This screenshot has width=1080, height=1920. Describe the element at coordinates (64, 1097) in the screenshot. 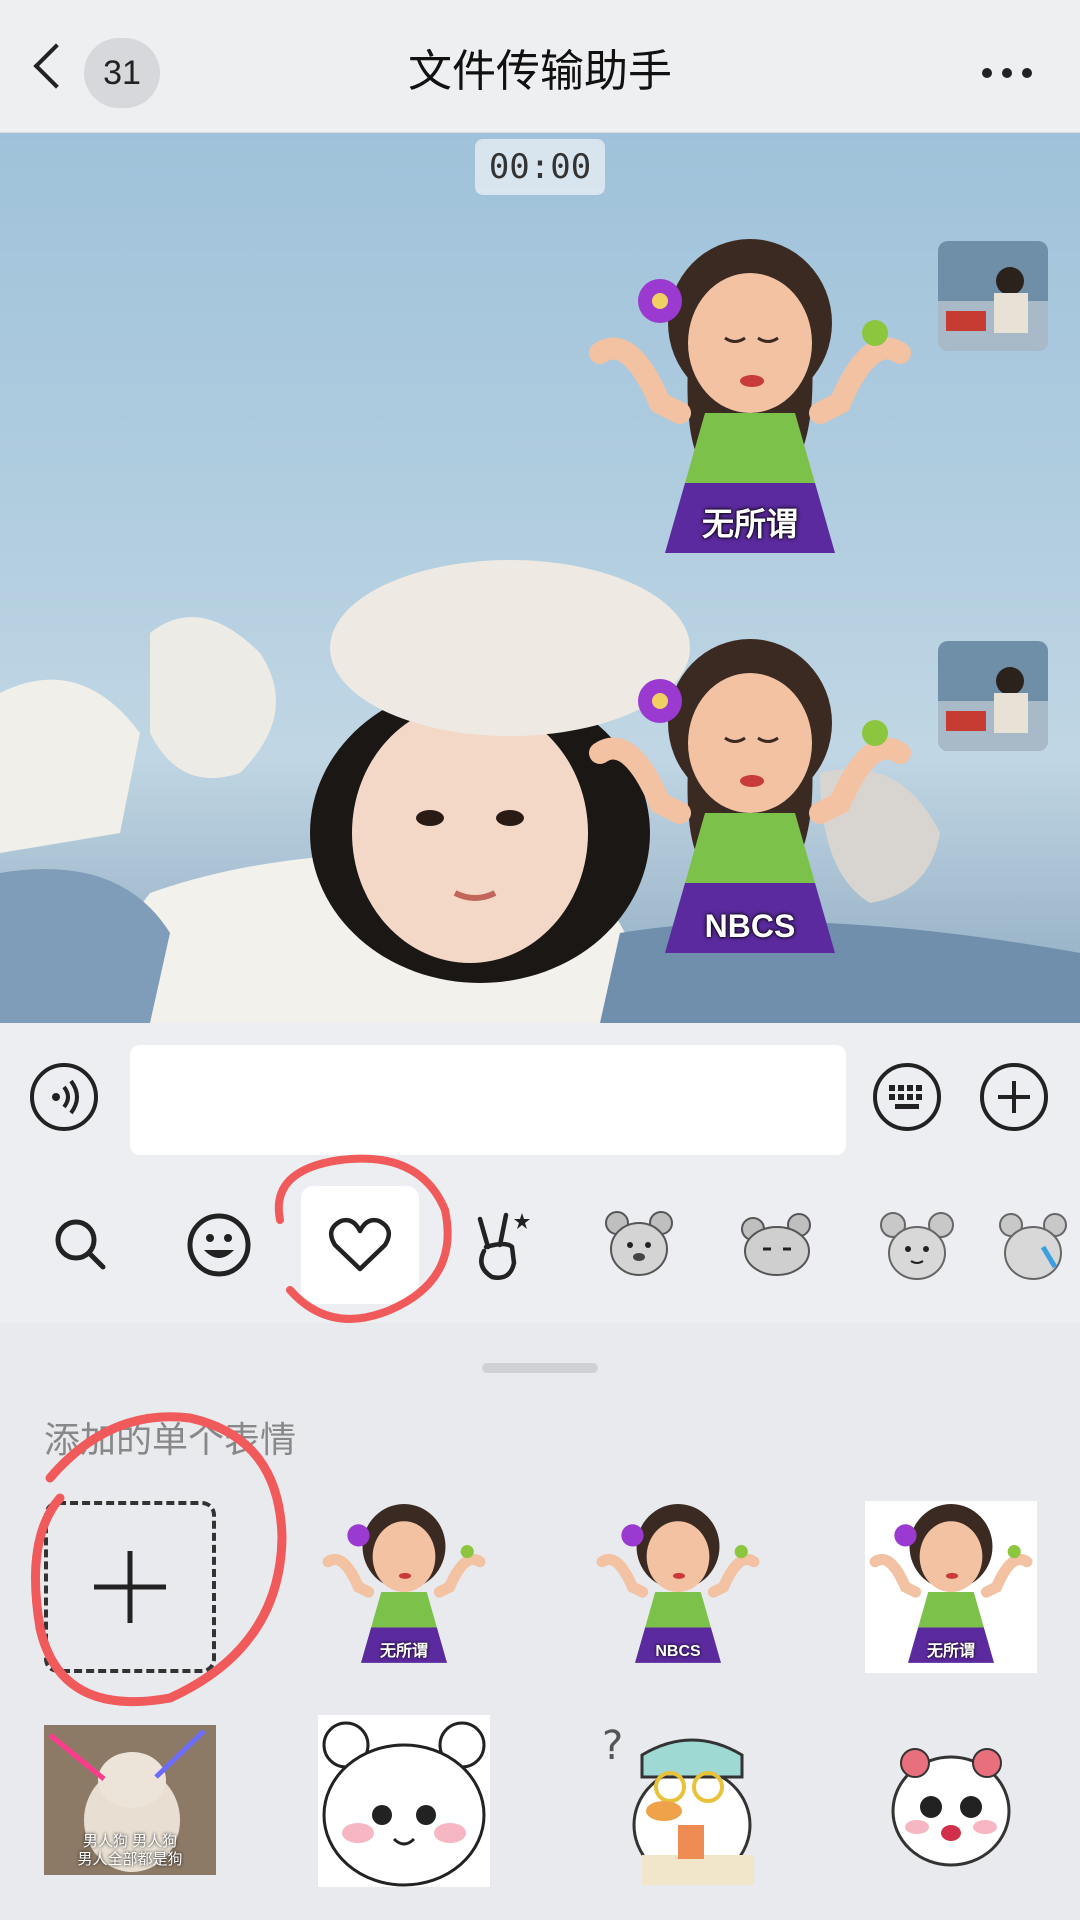

I see `voice-icon` at that location.